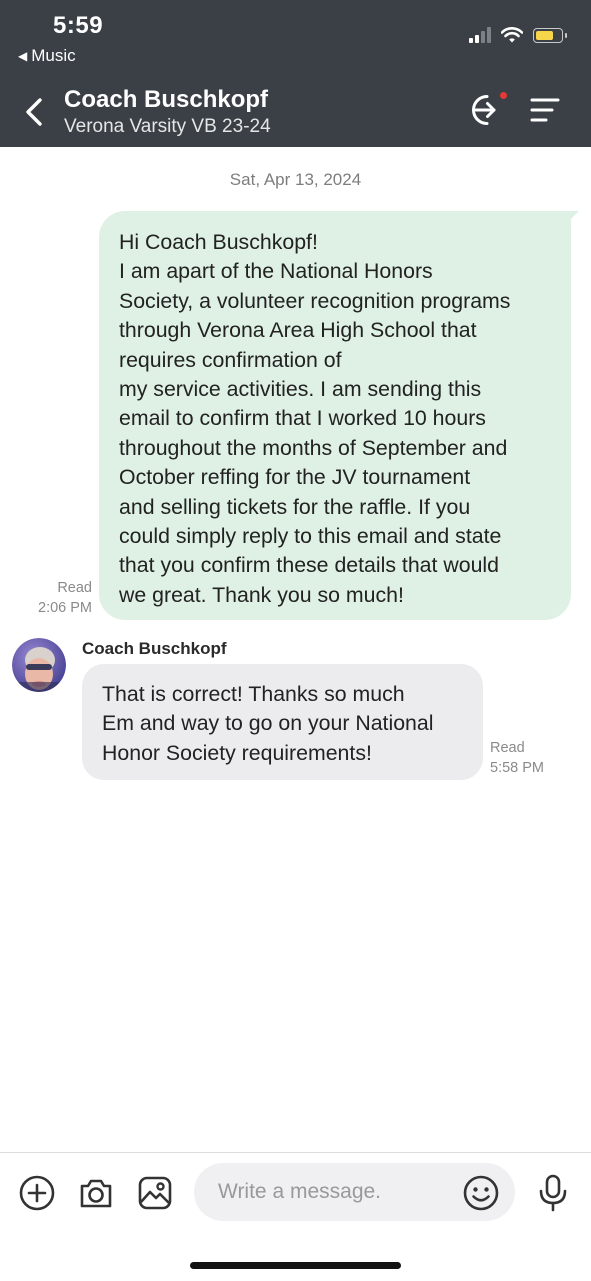  I want to click on message-time: 5:58 PM, so click(517, 768).